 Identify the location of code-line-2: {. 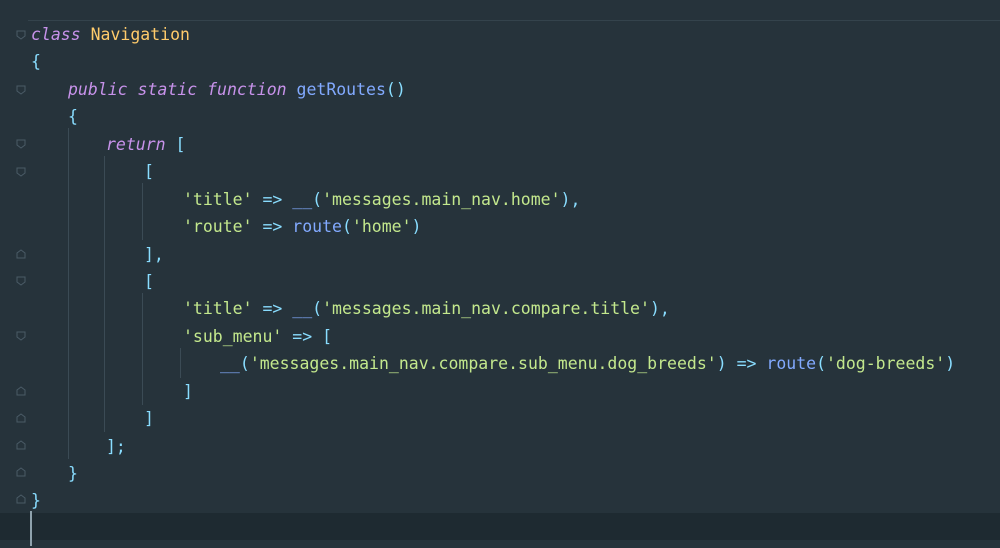
(36, 61).